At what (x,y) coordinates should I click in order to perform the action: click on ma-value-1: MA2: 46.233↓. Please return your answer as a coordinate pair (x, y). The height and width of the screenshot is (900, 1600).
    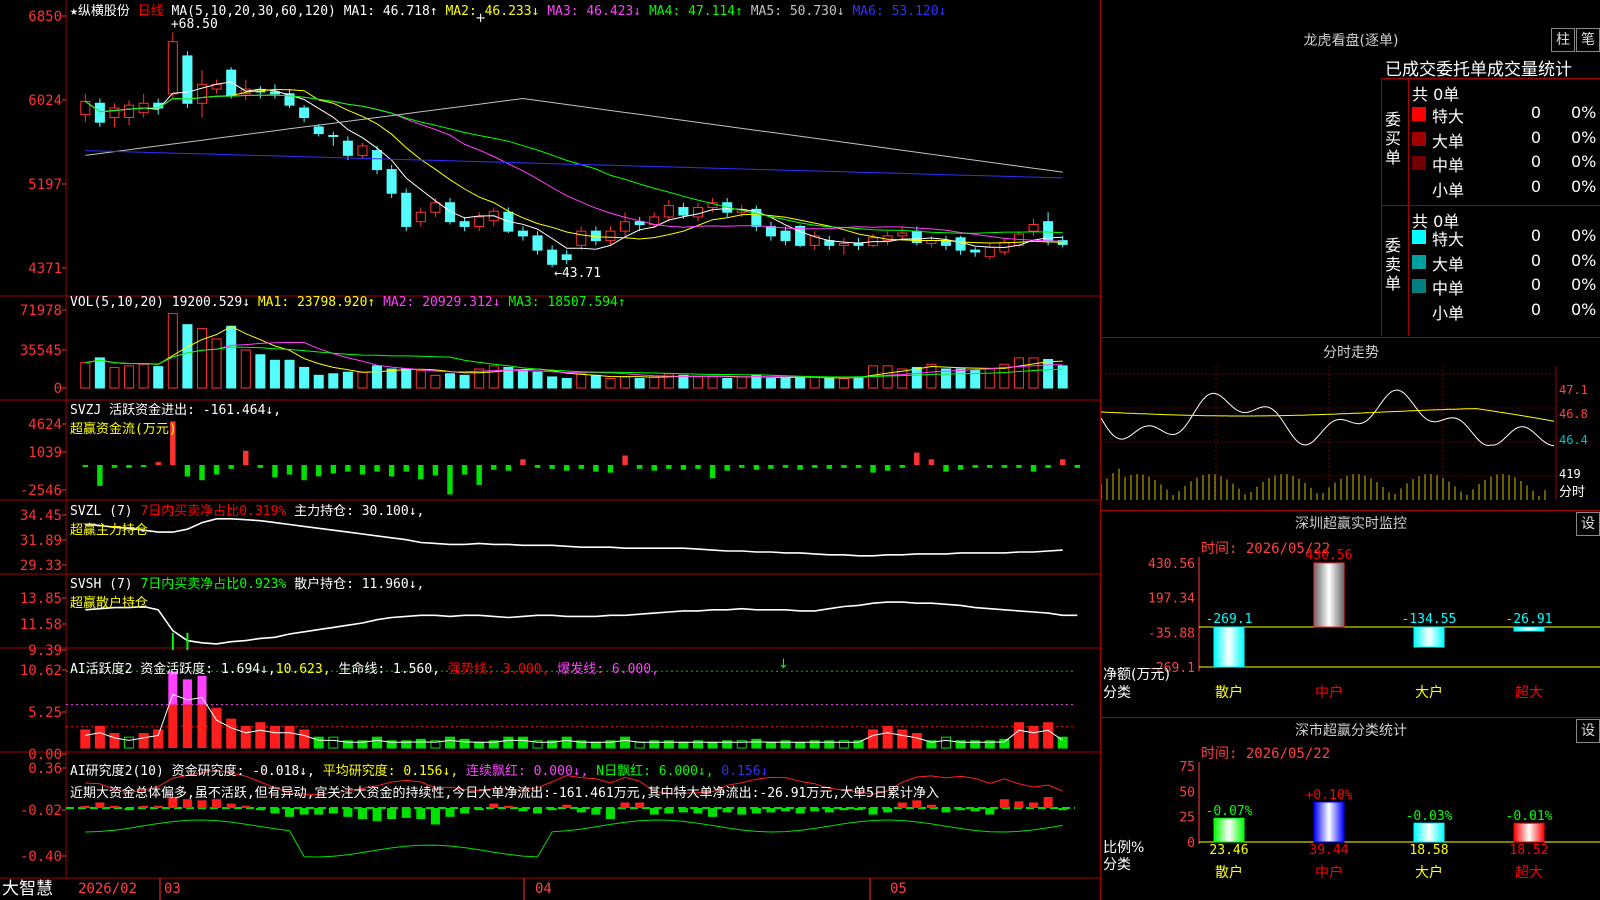
    Looking at the image, I should click on (496, 11).